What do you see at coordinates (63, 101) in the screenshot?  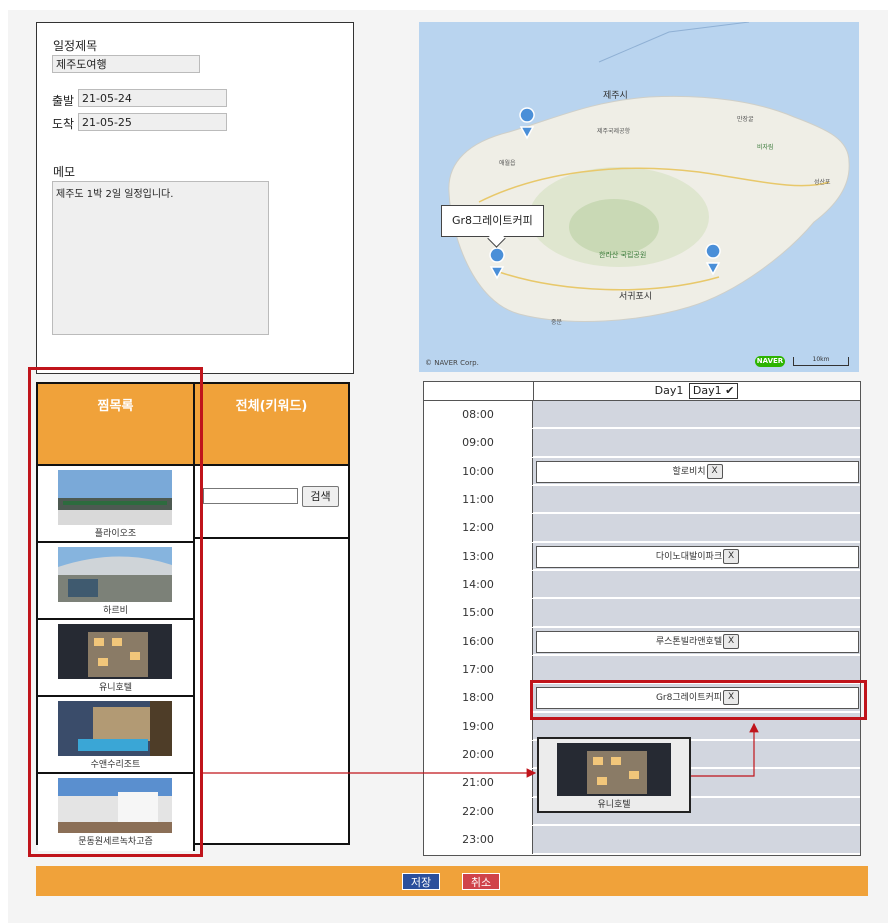 I see `depart-label: 출발` at bounding box center [63, 101].